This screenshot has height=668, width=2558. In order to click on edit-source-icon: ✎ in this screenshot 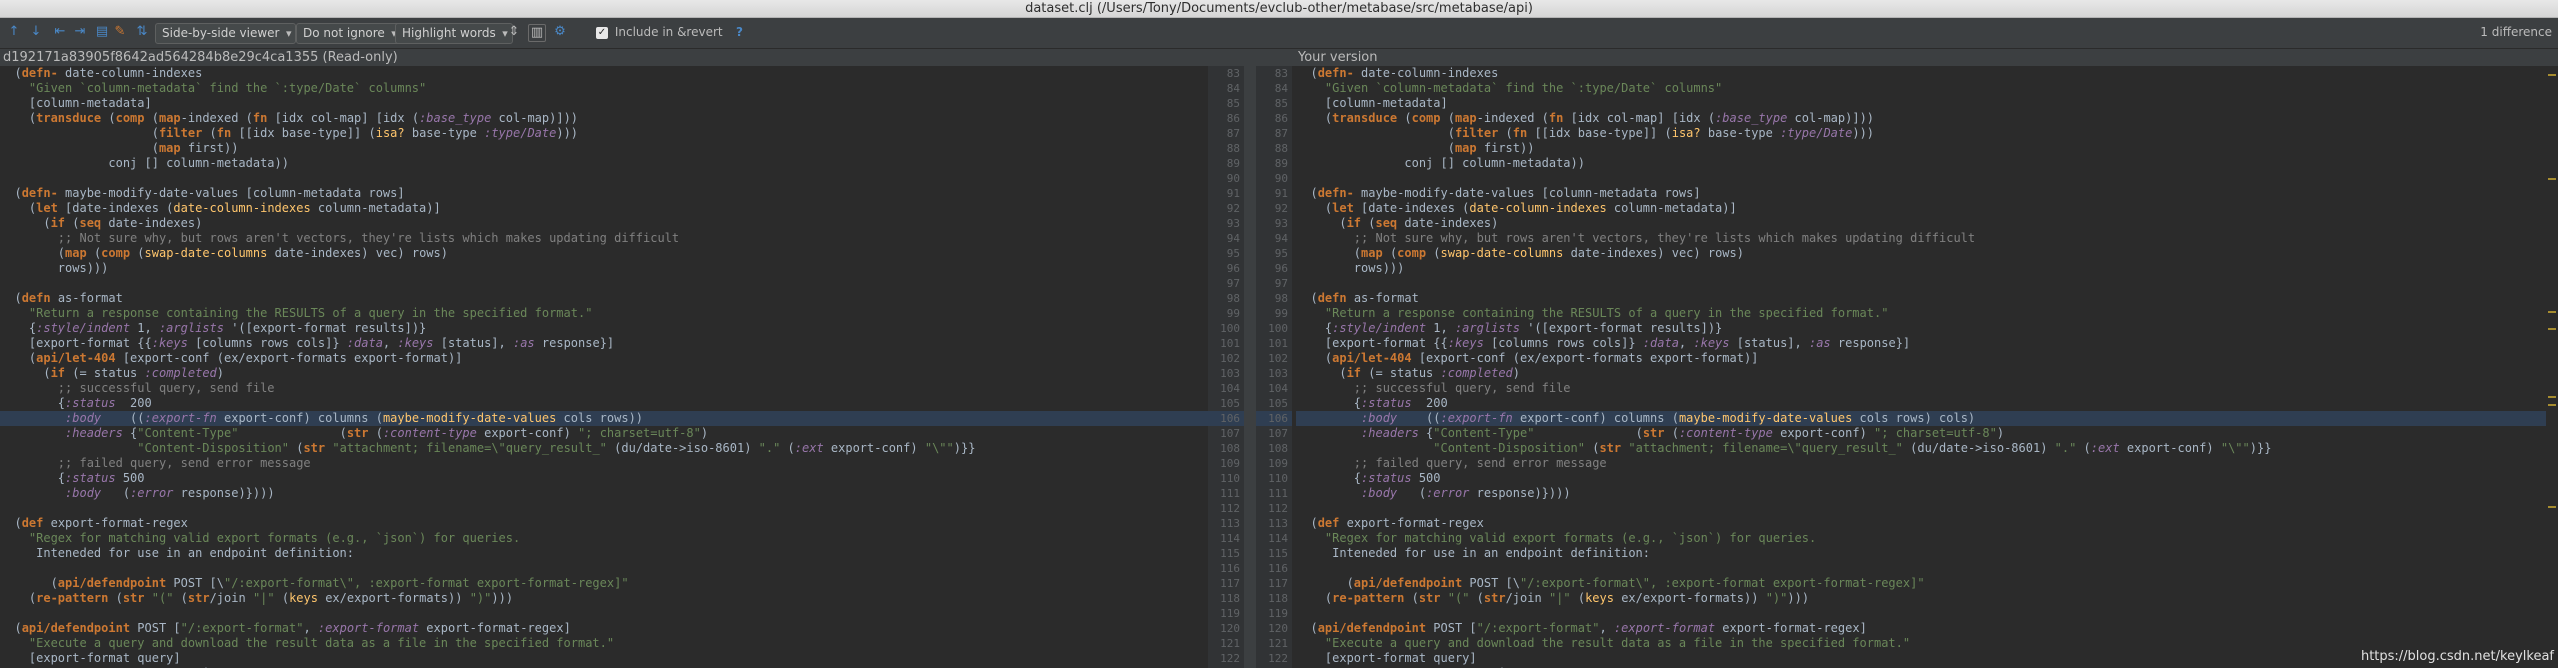, I will do `click(120, 32)`.